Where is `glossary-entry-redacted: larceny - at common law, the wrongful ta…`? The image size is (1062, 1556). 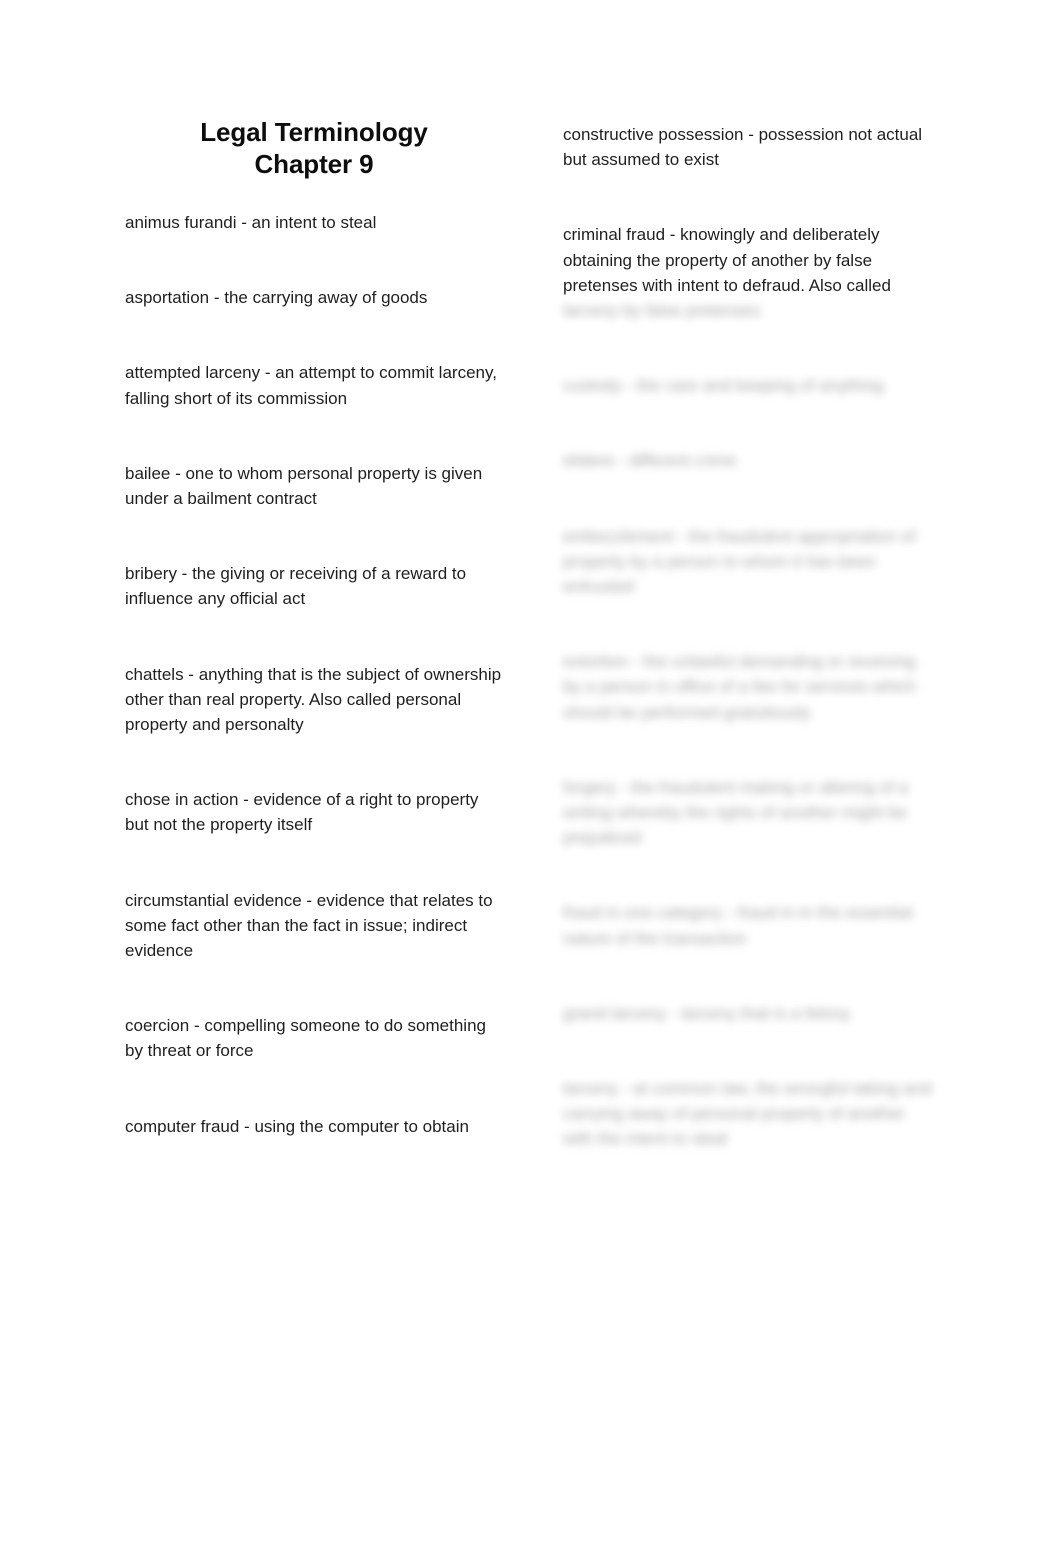 glossary-entry-redacted: larceny - at common law, the wrongful ta… is located at coordinates (747, 1114).